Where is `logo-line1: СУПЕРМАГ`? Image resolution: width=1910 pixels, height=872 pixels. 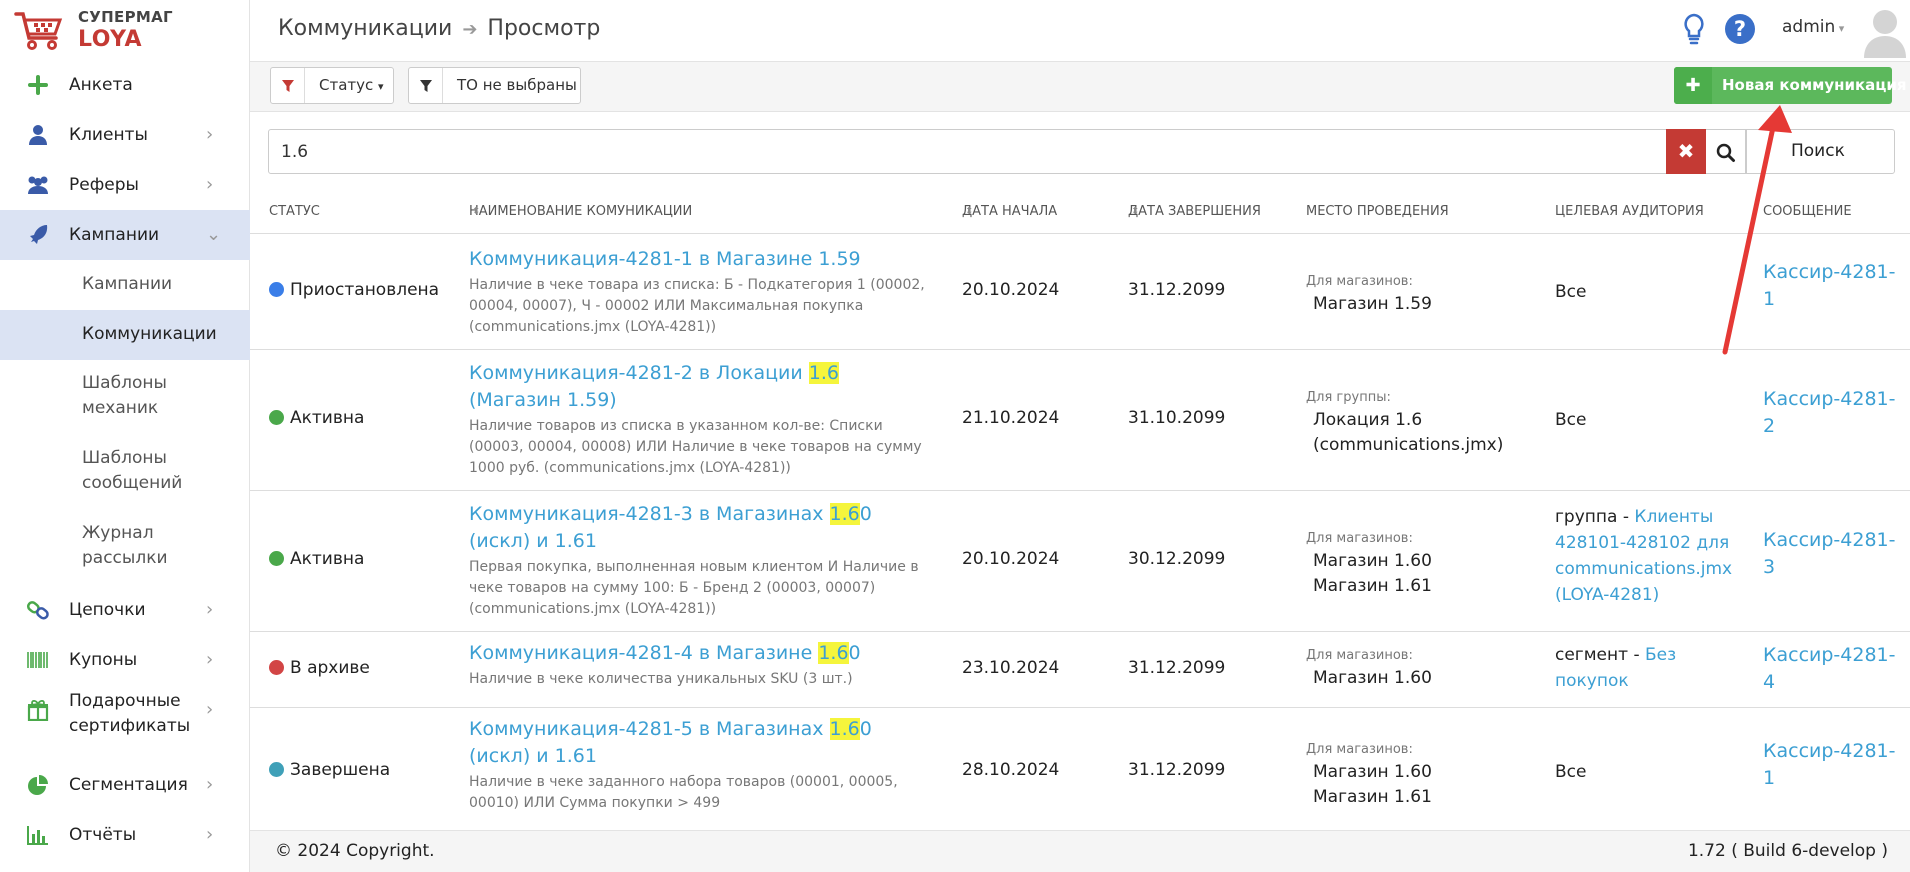 logo-line1: СУПЕРМАГ is located at coordinates (125, 17).